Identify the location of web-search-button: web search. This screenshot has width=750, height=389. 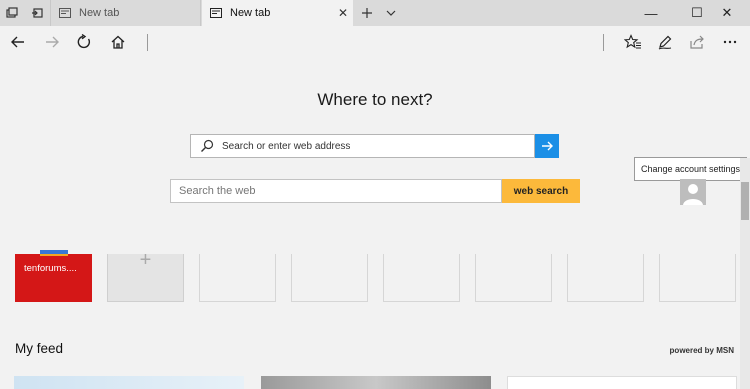
(541, 191).